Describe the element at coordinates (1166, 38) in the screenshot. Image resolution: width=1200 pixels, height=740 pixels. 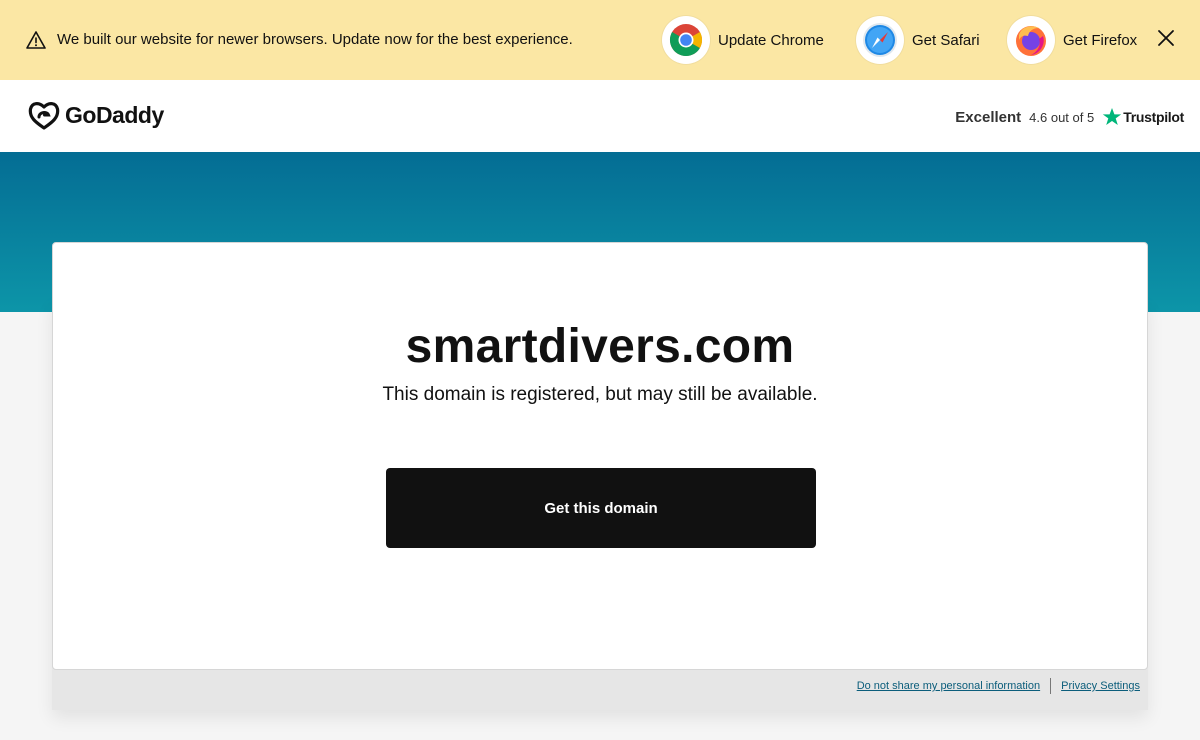
I see `close-icon` at that location.